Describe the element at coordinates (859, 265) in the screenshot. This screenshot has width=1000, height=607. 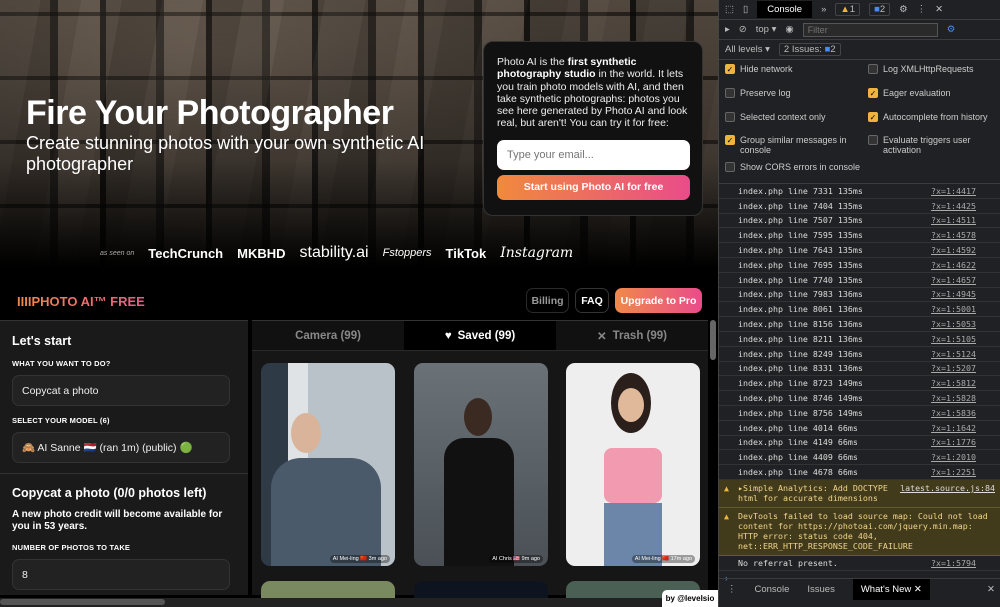
I see `console-log-row: index.php line 7695 135ms ?x=1:4622` at that location.